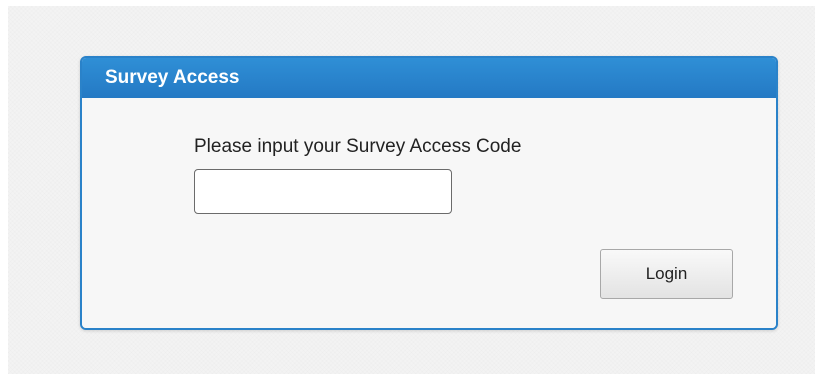  What do you see at coordinates (666, 274) in the screenshot?
I see `login-button: Login` at bounding box center [666, 274].